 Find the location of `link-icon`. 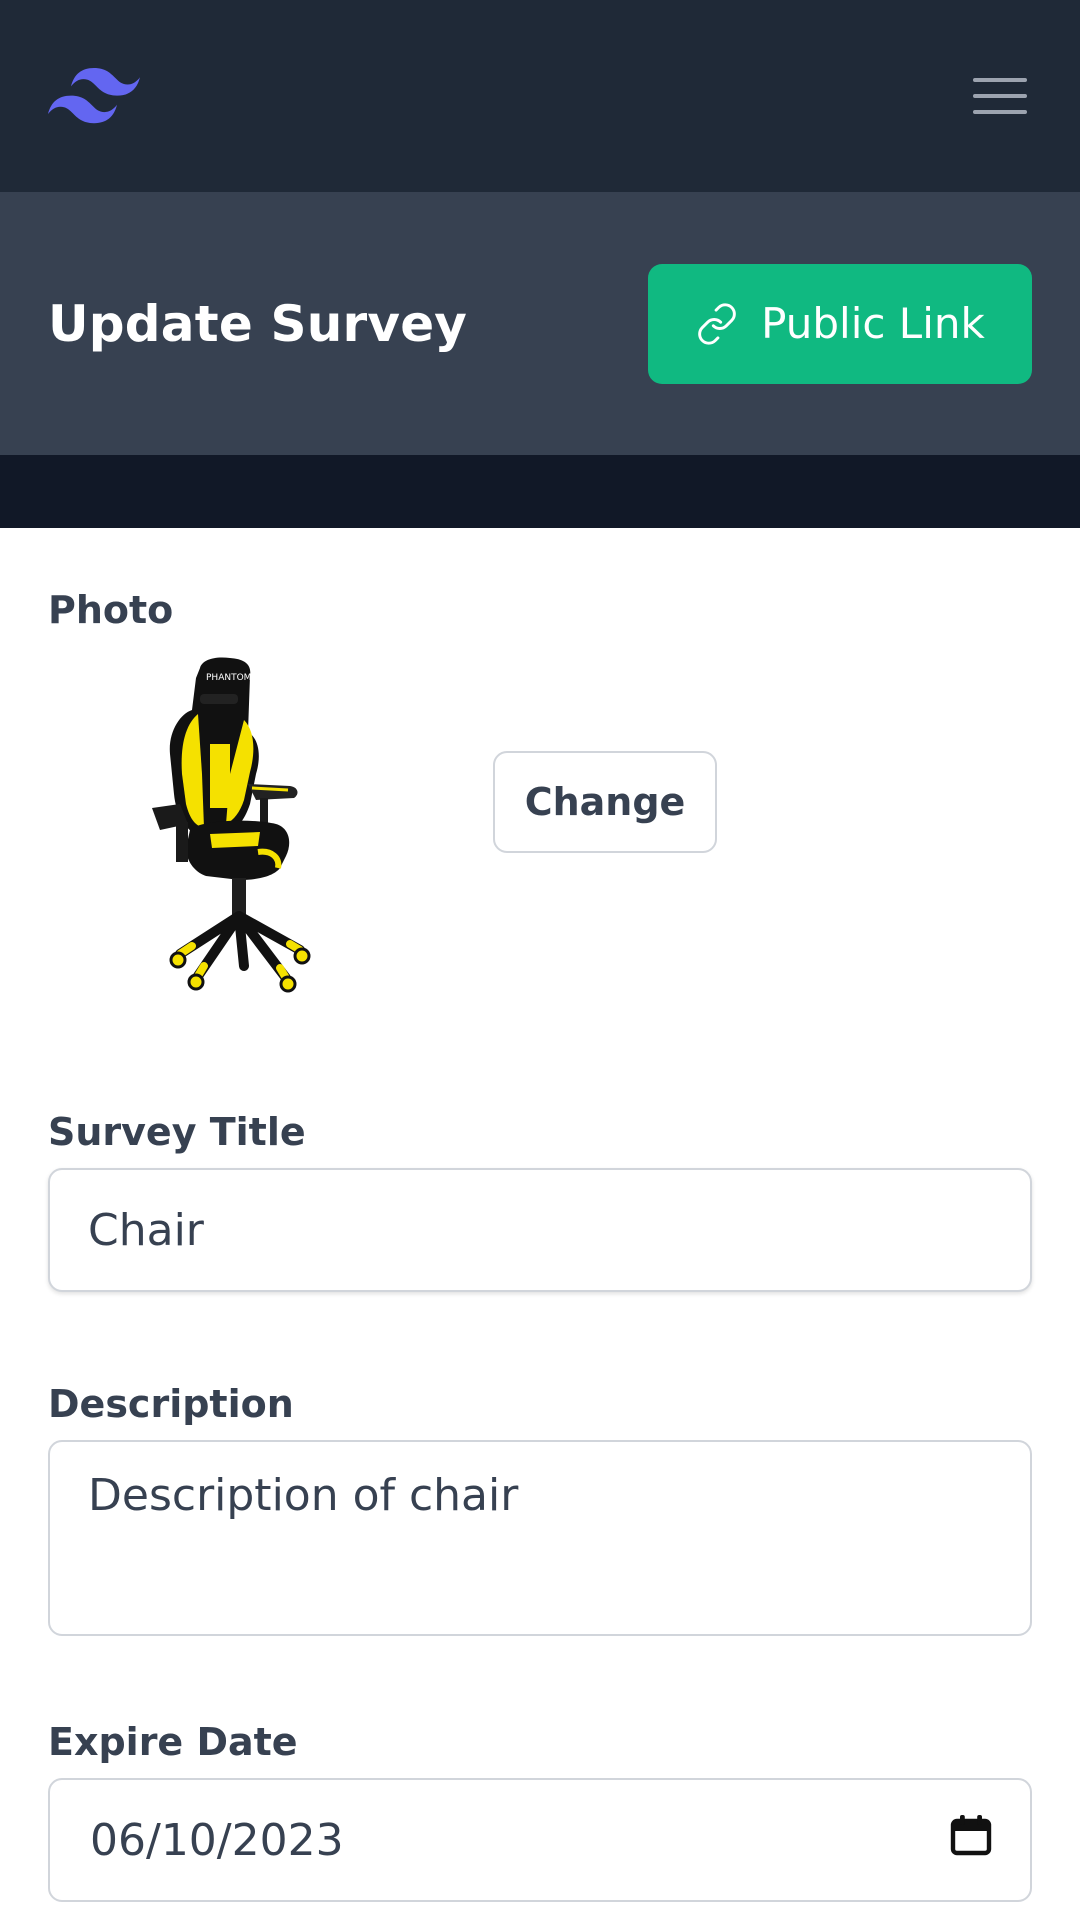

link-icon is located at coordinates (717, 324).